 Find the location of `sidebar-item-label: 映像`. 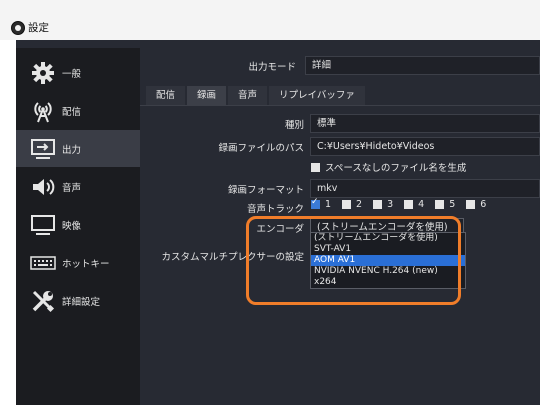

sidebar-item-label: 映像 is located at coordinates (72, 226).